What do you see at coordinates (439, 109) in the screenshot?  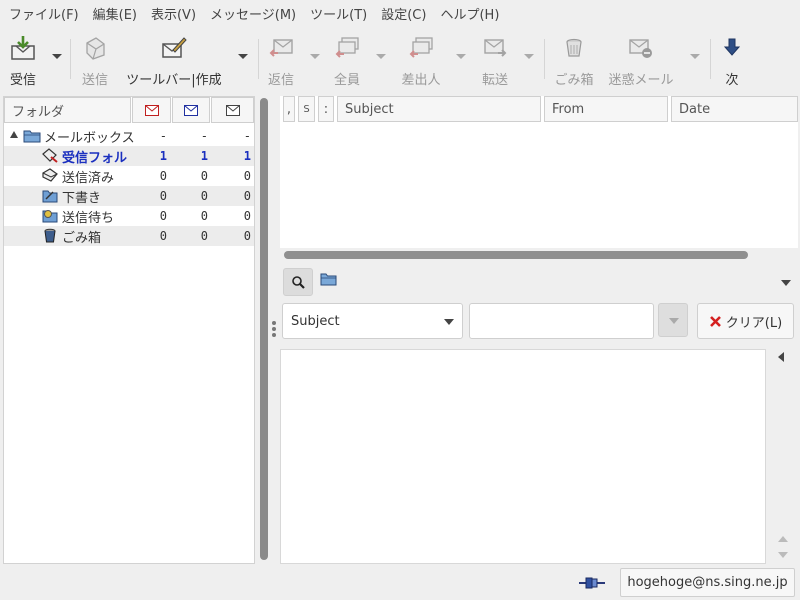 I see `column-header-subject: Subject` at bounding box center [439, 109].